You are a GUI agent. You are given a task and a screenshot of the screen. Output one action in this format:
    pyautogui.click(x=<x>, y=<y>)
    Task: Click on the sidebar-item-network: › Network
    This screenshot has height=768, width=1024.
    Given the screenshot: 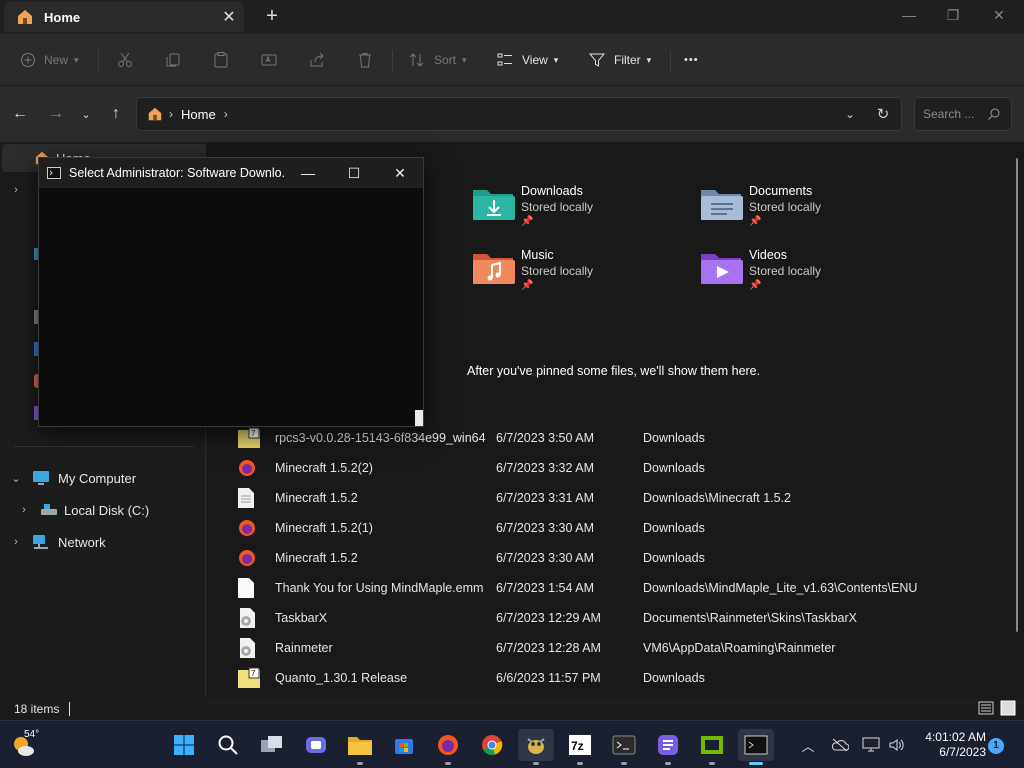 What is the action you would take?
    pyautogui.click(x=53, y=542)
    